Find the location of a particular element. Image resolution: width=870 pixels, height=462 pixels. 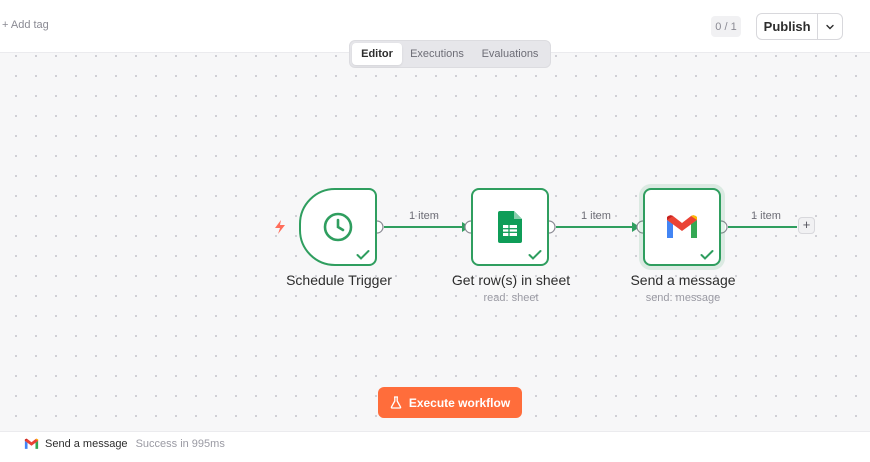

node-get-rows-in-sheet is located at coordinates (510, 227).